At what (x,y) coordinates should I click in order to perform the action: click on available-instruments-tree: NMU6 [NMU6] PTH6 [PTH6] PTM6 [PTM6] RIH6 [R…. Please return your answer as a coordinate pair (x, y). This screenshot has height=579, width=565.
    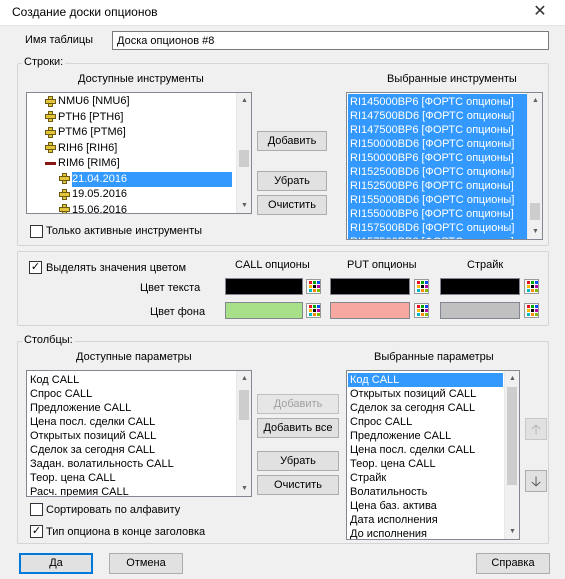
    Looking at the image, I should click on (139, 153).